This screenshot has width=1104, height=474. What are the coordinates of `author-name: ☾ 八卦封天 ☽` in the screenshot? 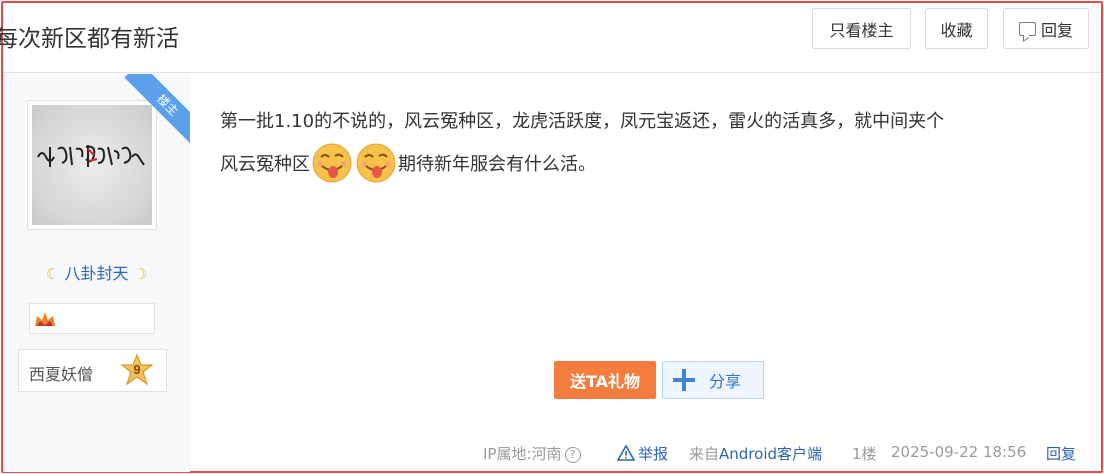 It's located at (96, 272).